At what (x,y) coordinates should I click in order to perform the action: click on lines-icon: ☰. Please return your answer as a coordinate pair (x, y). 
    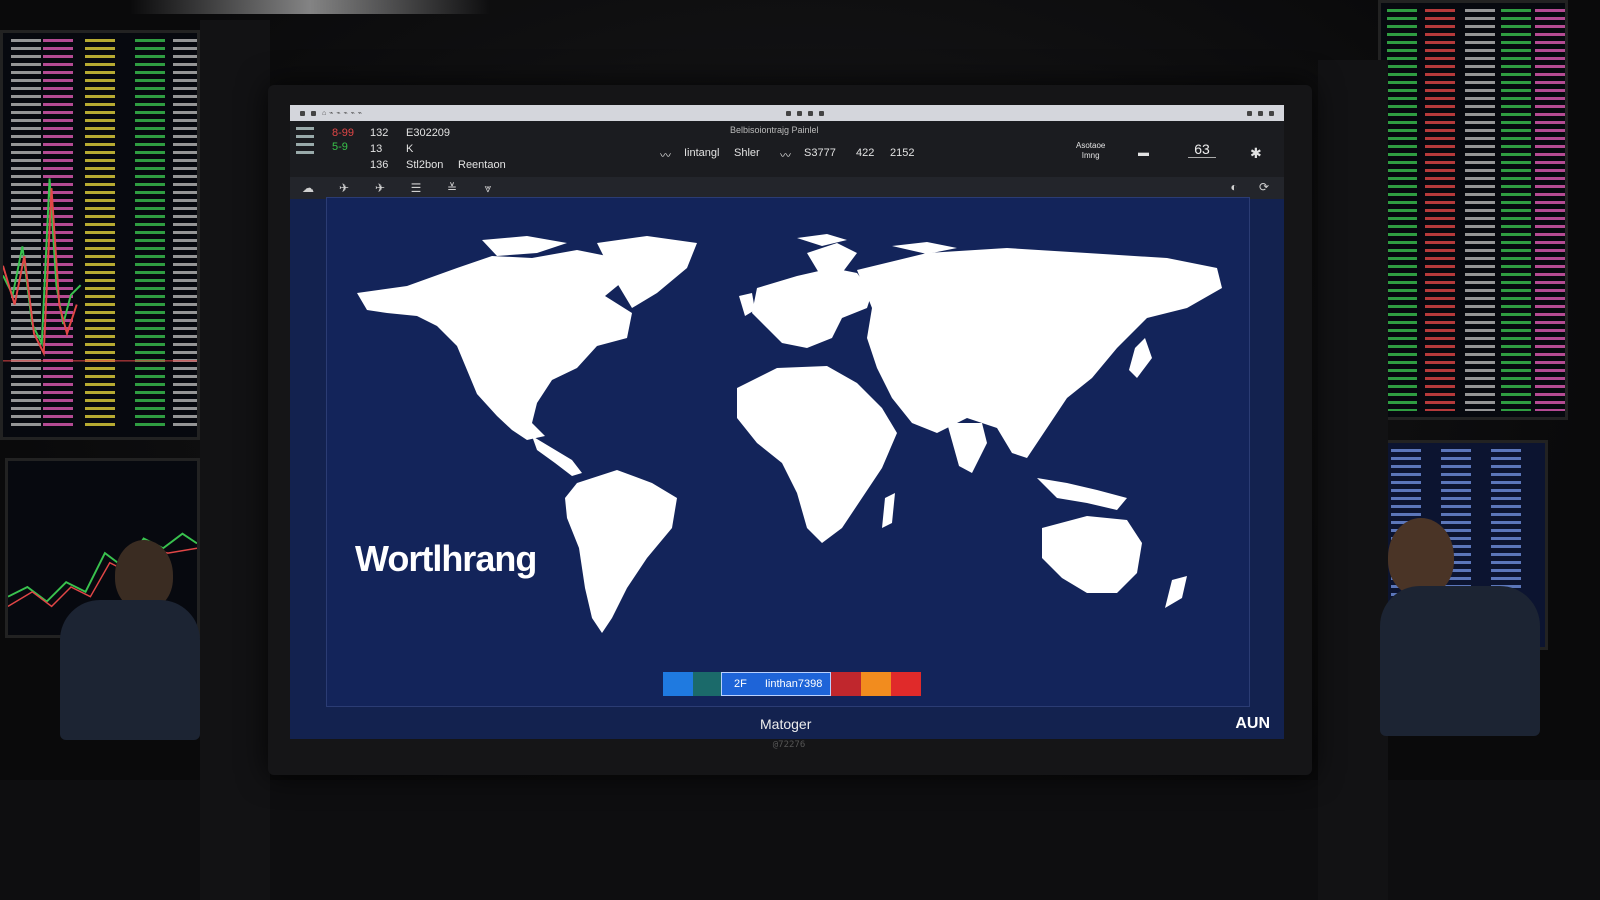
    Looking at the image, I should click on (416, 188).